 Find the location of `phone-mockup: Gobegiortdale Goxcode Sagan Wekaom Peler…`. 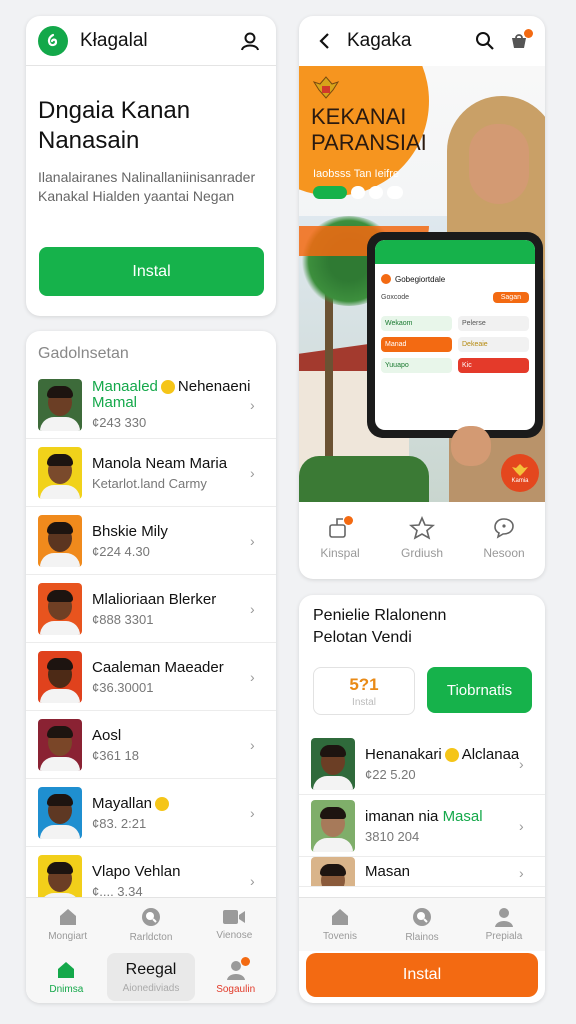

phone-mockup: Gobegiortdale Goxcode Sagan Wekaom Peler… is located at coordinates (455, 335).